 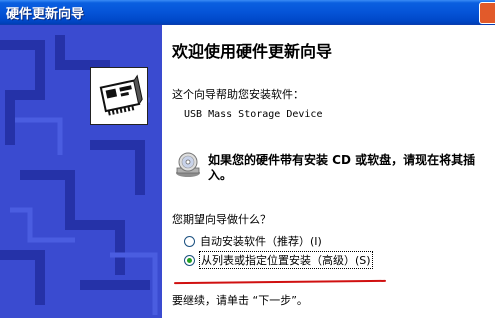 I want to click on cd-disk-icon, so click(x=188, y=165).